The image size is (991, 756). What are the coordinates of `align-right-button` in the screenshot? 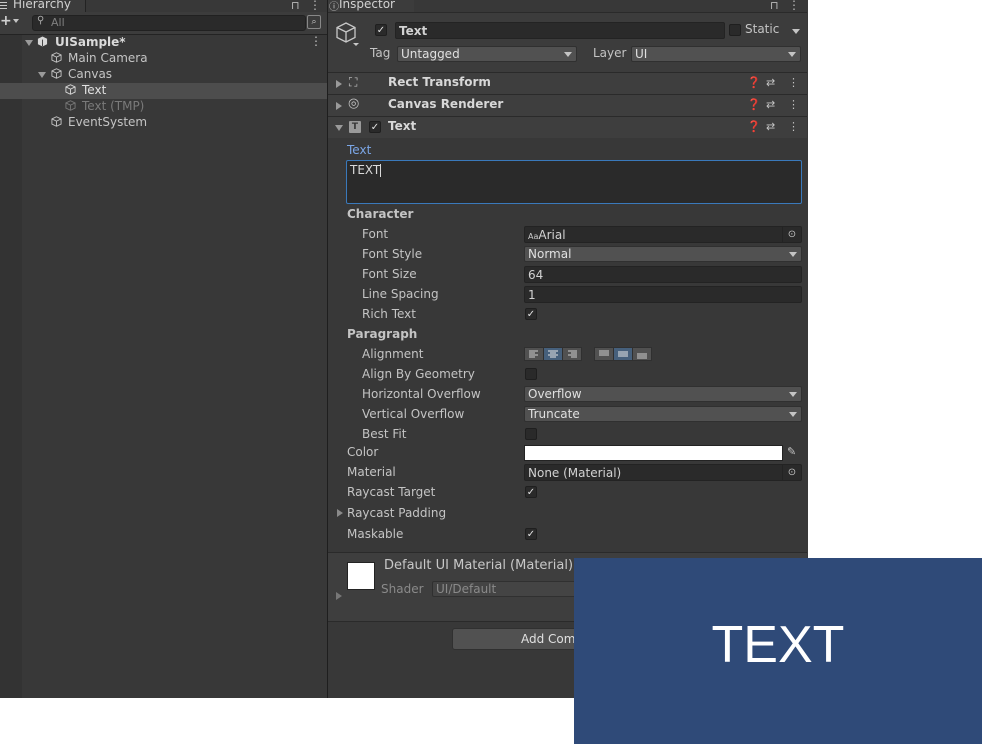 It's located at (572, 354).